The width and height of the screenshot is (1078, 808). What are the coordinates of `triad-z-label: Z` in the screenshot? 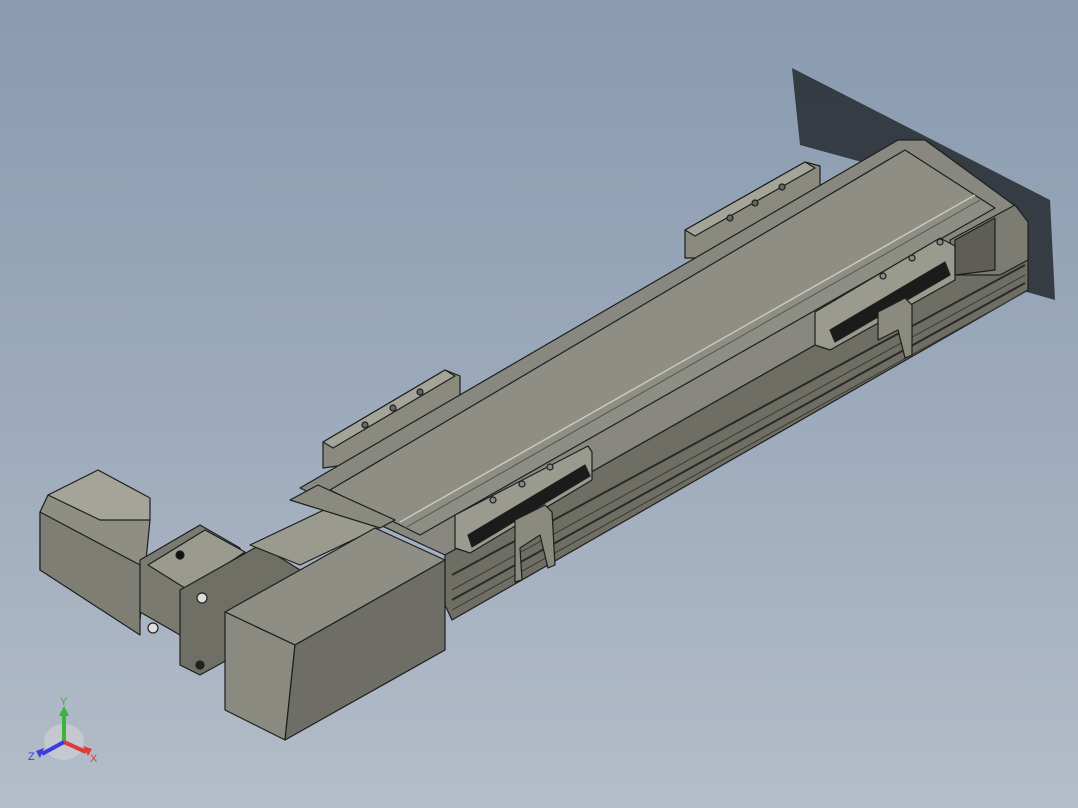 It's located at (31, 757).